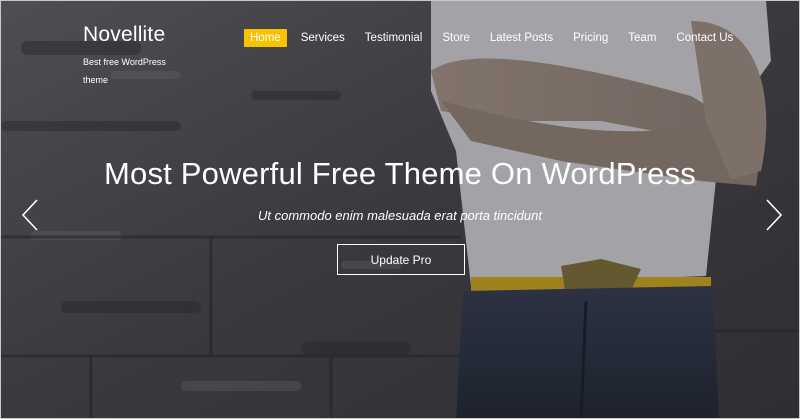 The image size is (800, 419). Describe the element at coordinates (265, 38) in the screenshot. I see `nav-item-home: Home` at that location.